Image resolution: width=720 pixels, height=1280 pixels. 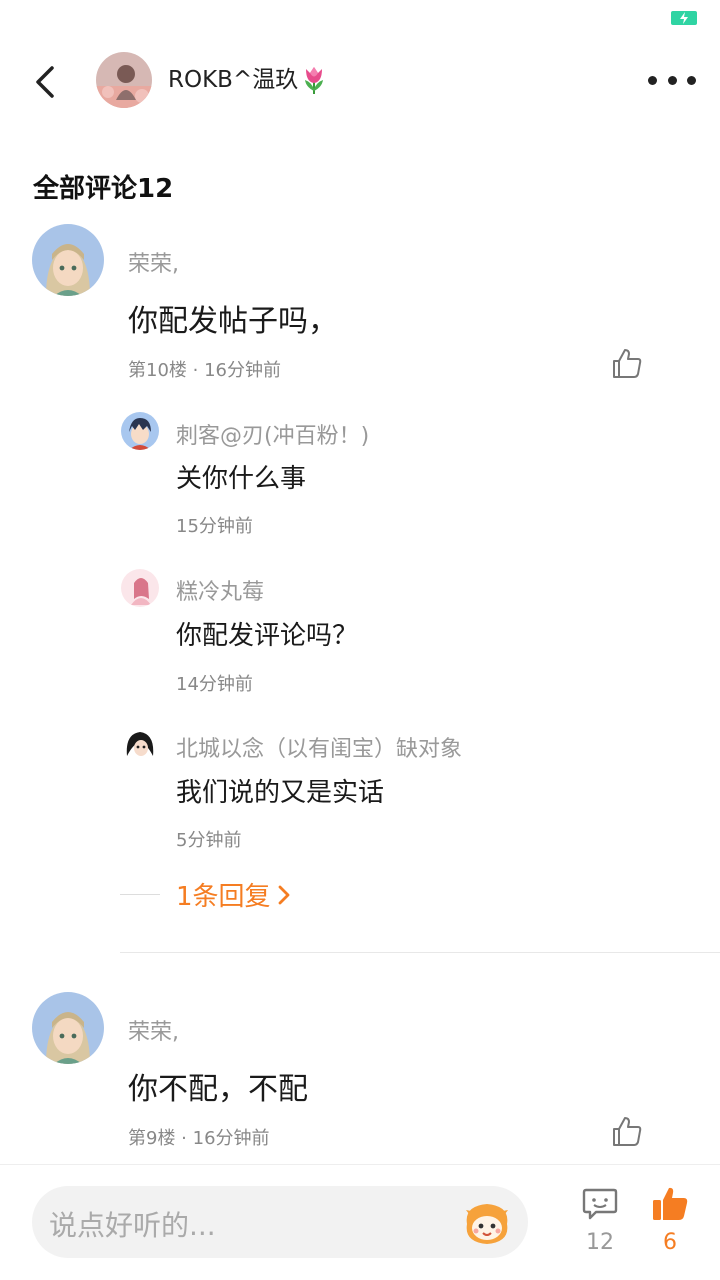 What do you see at coordinates (233, 321) in the screenshot?
I see `comment-content: 你配发帖子吗，` at bounding box center [233, 321].